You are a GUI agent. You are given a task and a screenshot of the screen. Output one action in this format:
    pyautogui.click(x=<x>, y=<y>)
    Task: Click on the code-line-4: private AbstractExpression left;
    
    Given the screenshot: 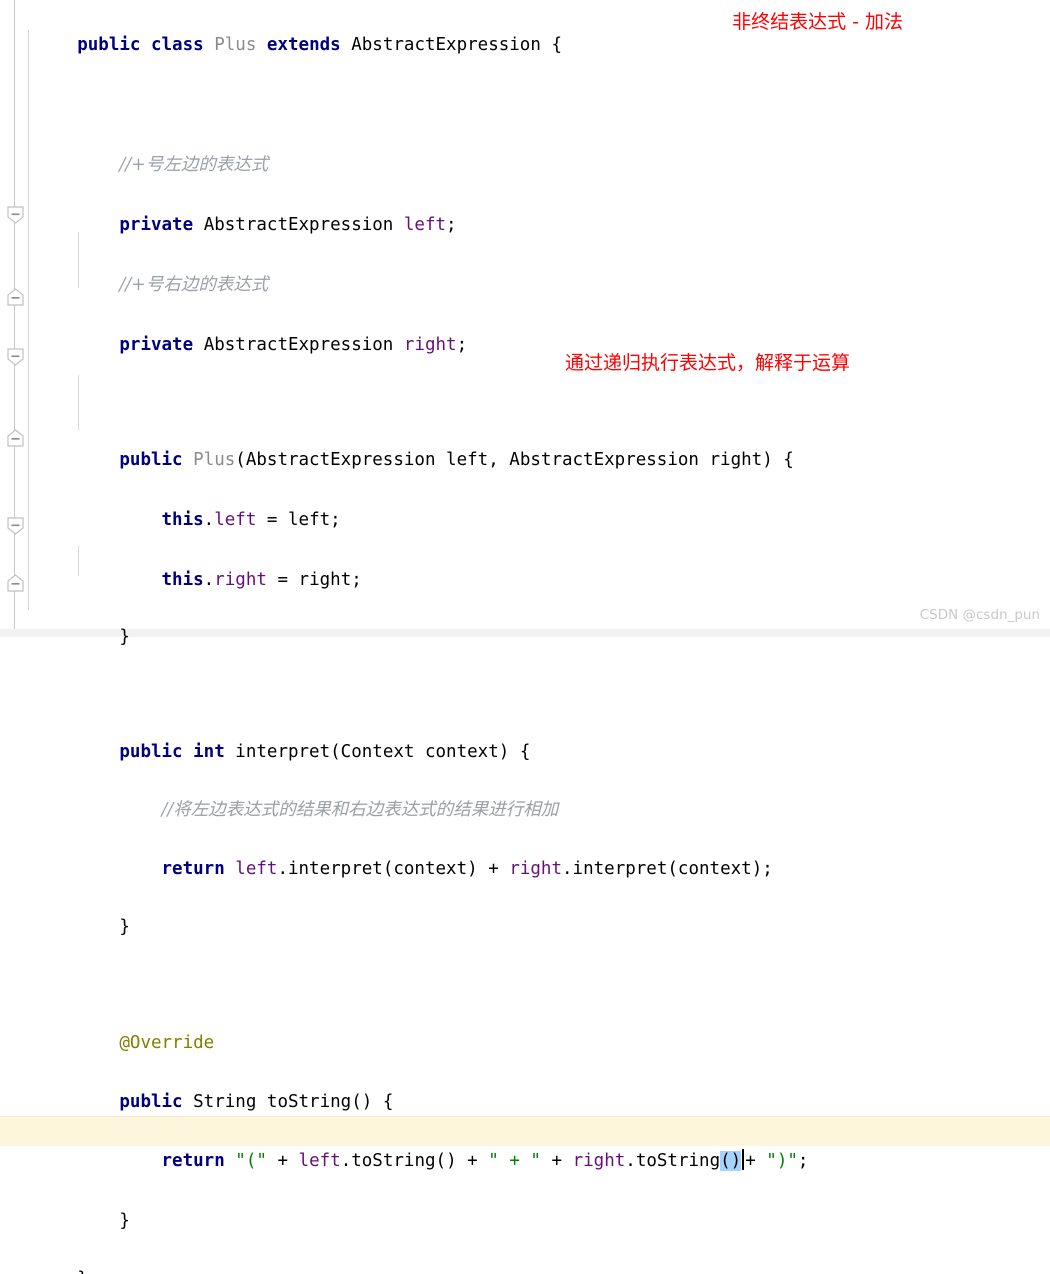 What is the action you would take?
    pyautogui.click(x=525, y=207)
    